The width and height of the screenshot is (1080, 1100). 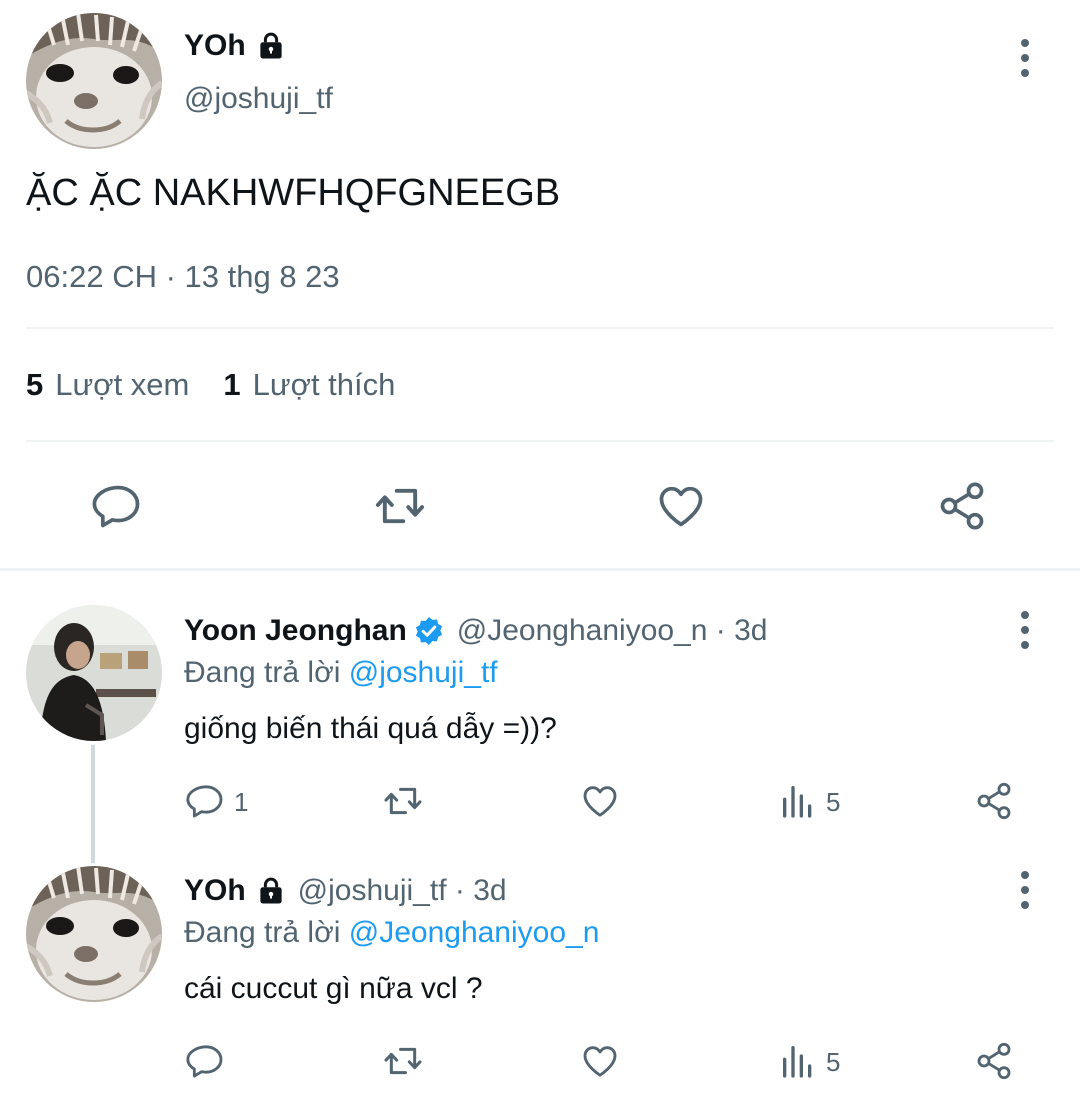 I want to click on reply-handle-time: @Jeonghaniyoo_n · 3d, so click(x=612, y=631).